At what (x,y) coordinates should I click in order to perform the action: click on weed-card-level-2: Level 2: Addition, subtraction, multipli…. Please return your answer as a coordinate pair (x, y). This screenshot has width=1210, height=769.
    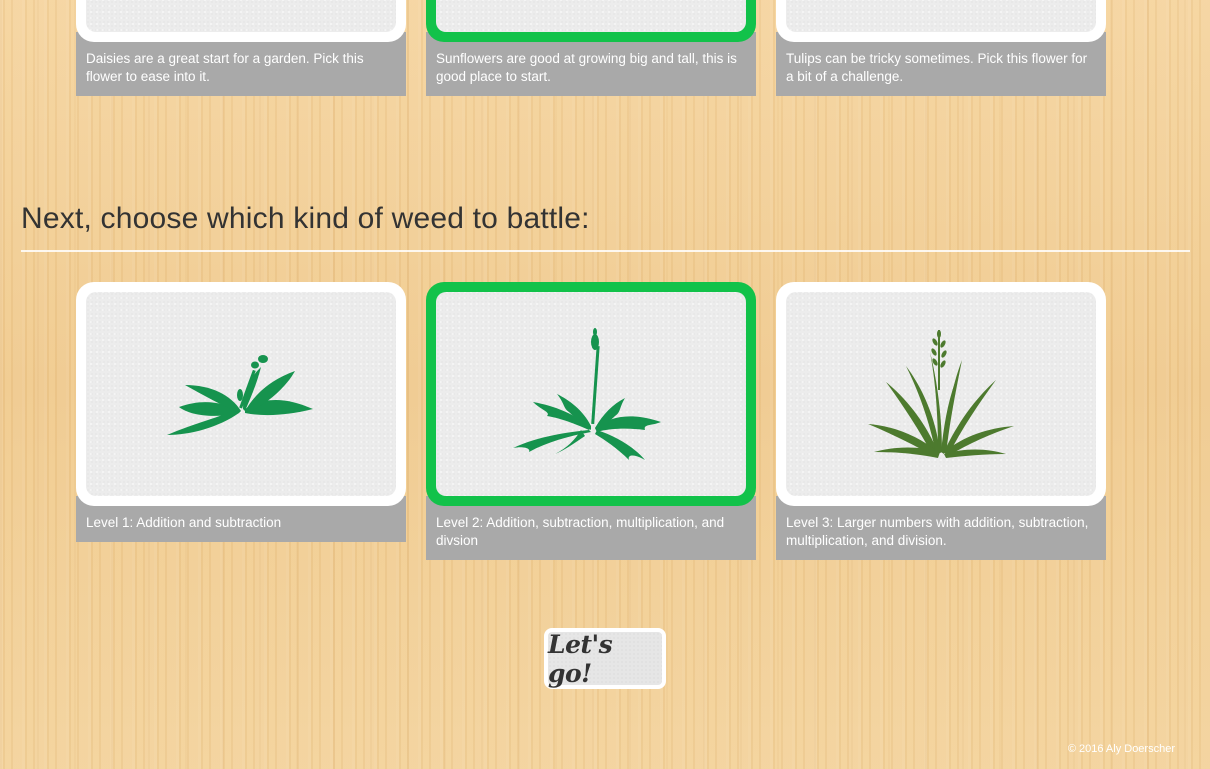
    Looking at the image, I should click on (591, 421).